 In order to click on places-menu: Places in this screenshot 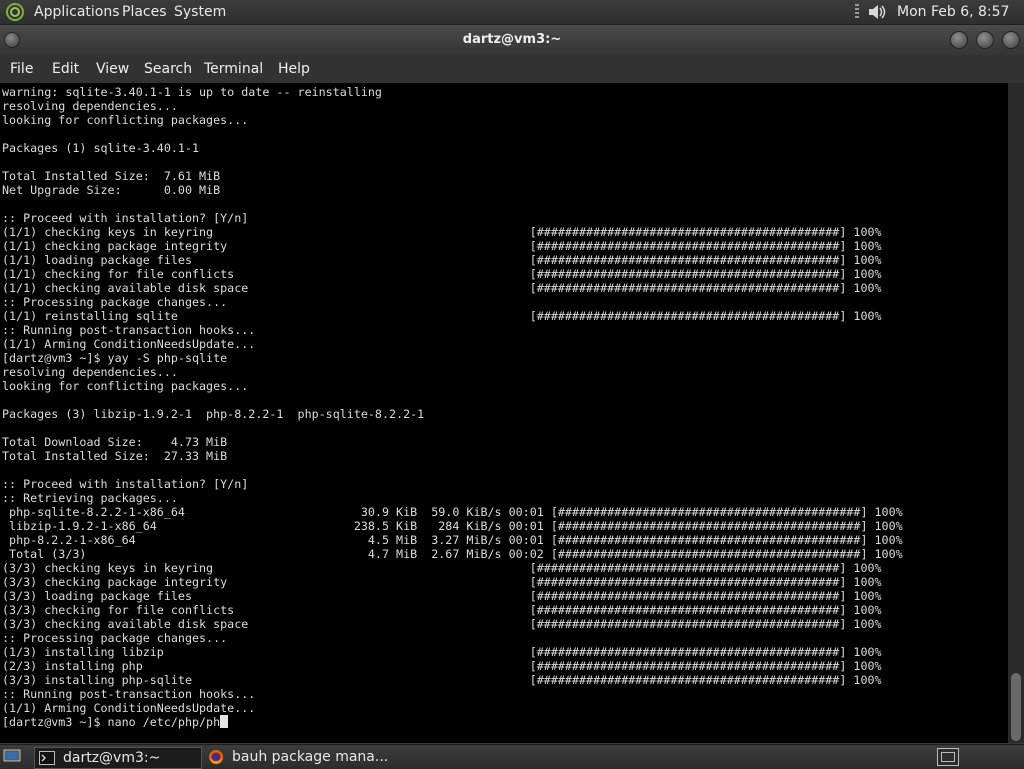, I will do `click(144, 12)`.